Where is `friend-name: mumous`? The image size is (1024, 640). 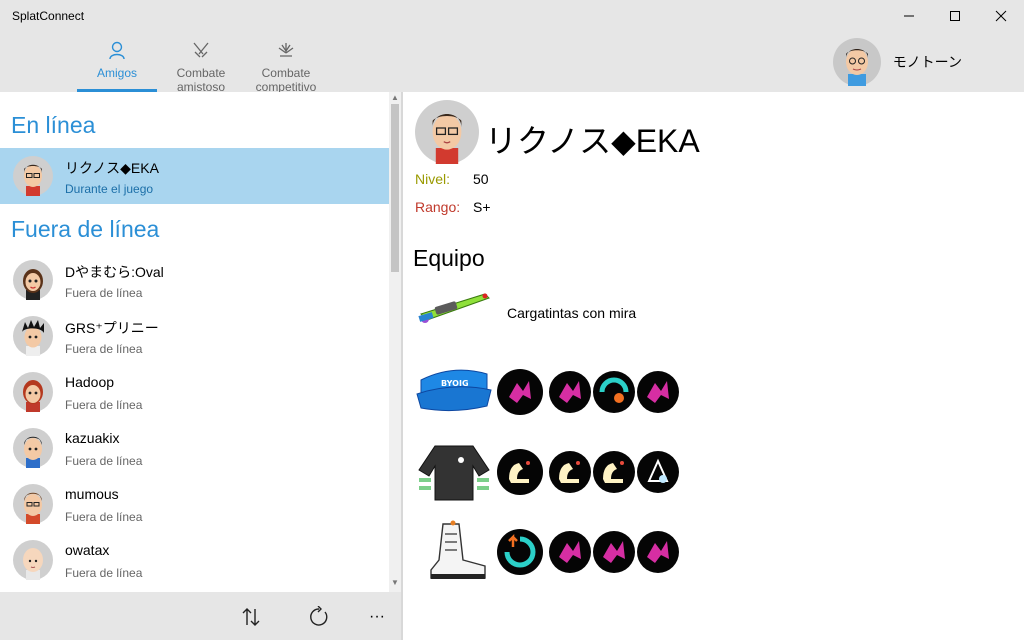
friend-name: mumous is located at coordinates (92, 494).